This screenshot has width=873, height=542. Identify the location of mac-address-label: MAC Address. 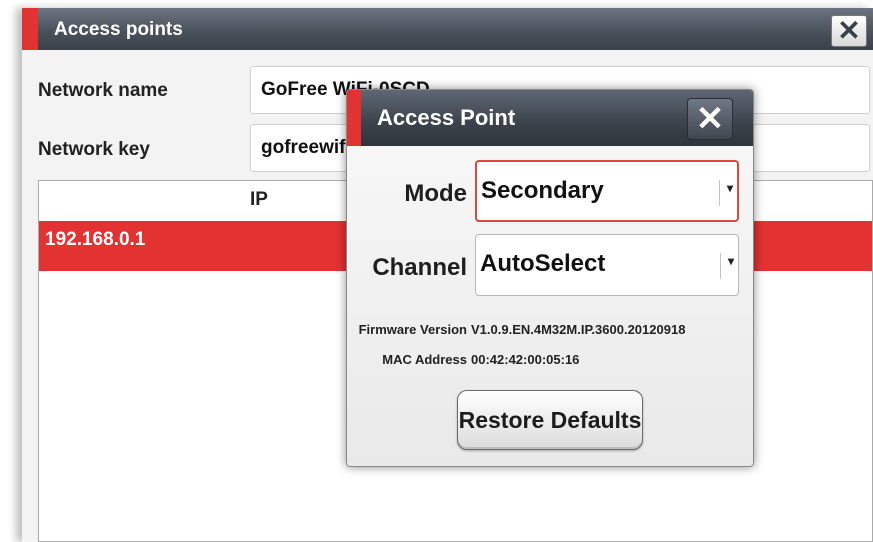
(424, 359).